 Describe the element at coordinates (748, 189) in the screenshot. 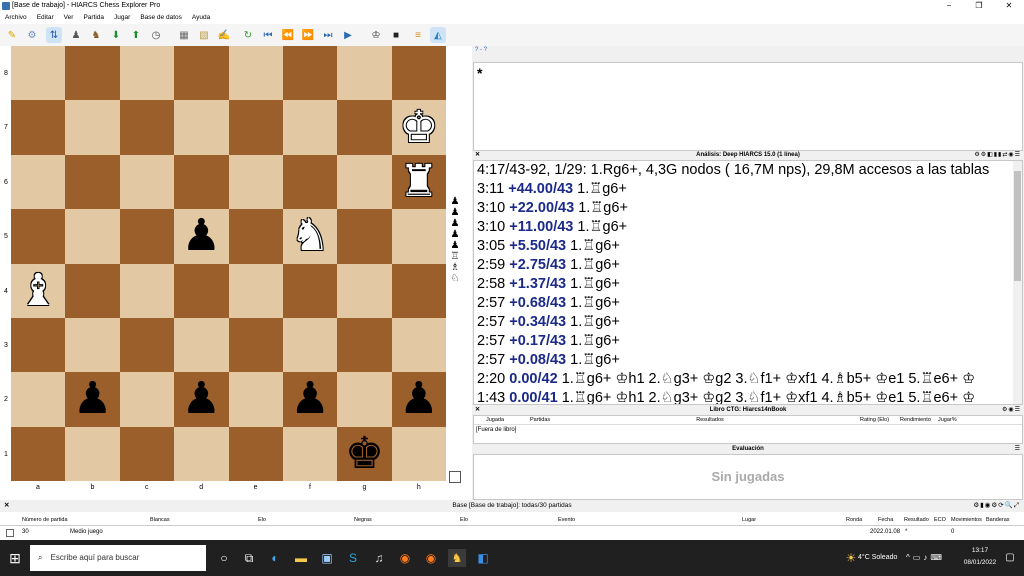

I see `analysis-line: 3:11 +44.00/43 1.♖g6+` at that location.